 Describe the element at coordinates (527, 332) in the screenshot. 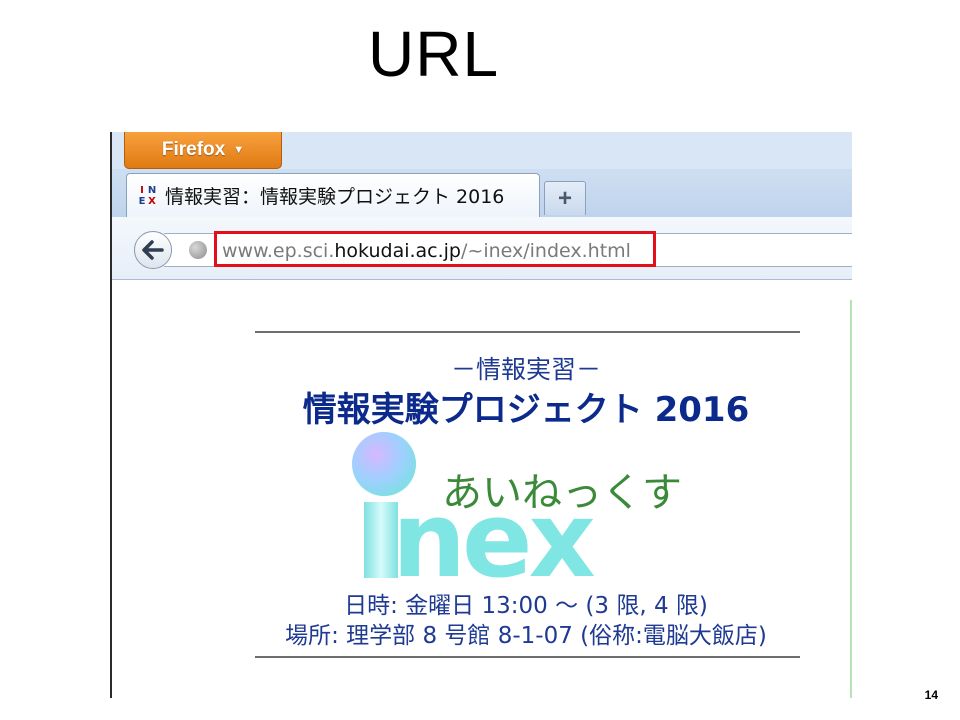

I see `top-divider` at that location.